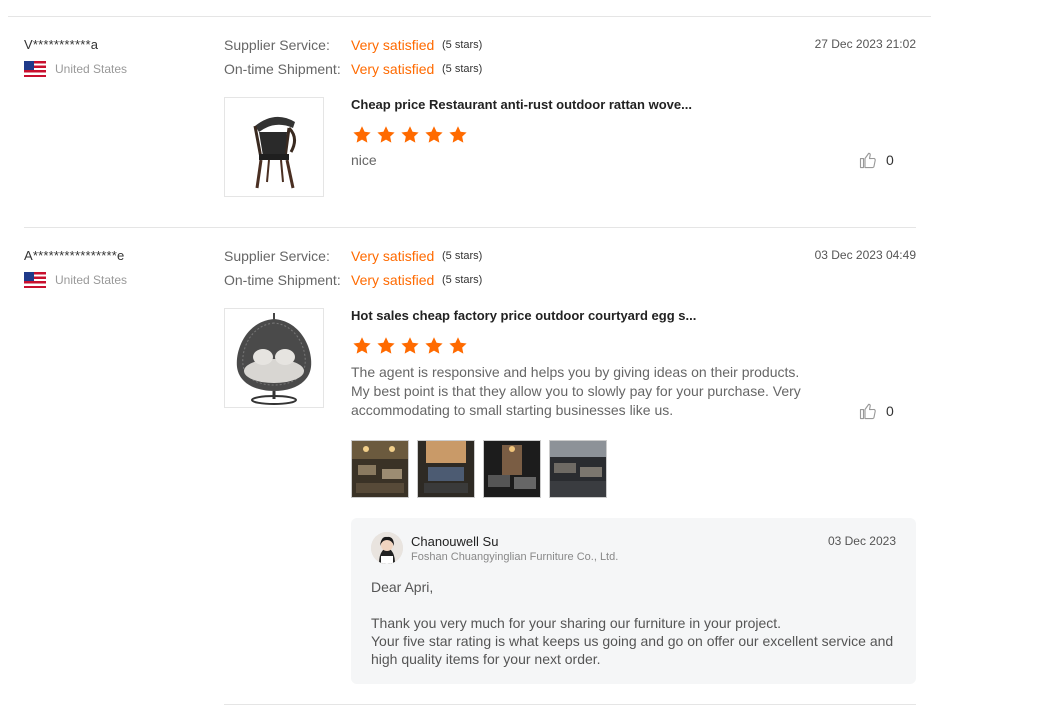 The height and width of the screenshot is (708, 1041). Describe the element at coordinates (479, 469) in the screenshot. I see `review-photos` at that location.